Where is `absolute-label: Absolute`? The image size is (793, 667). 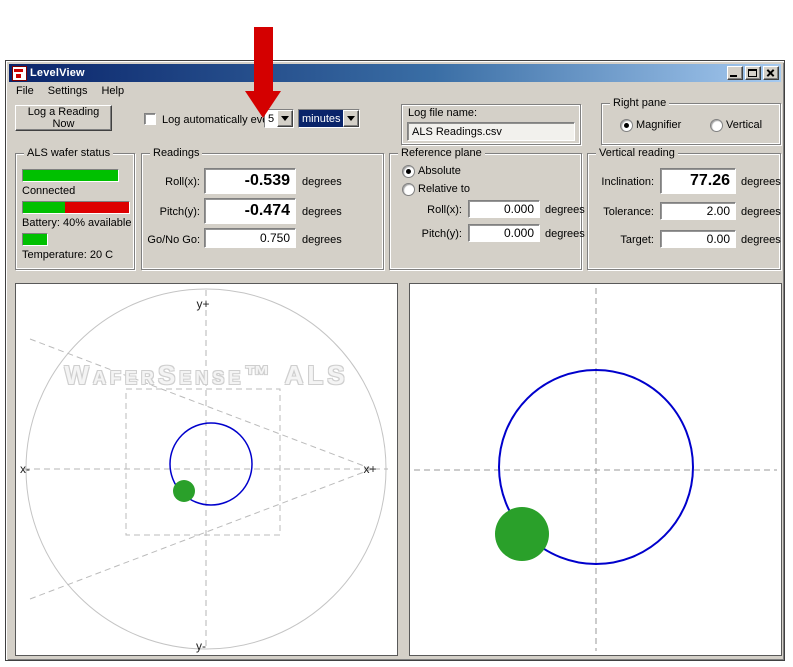
absolute-label: Absolute is located at coordinates (439, 171).